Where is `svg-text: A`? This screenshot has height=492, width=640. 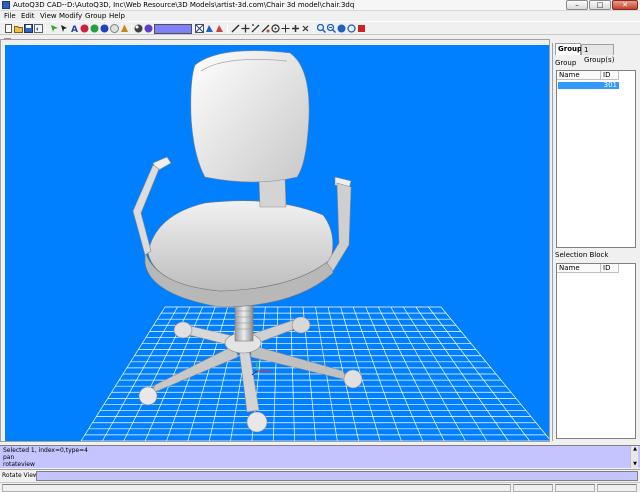 svg-text: A is located at coordinates (74, 29).